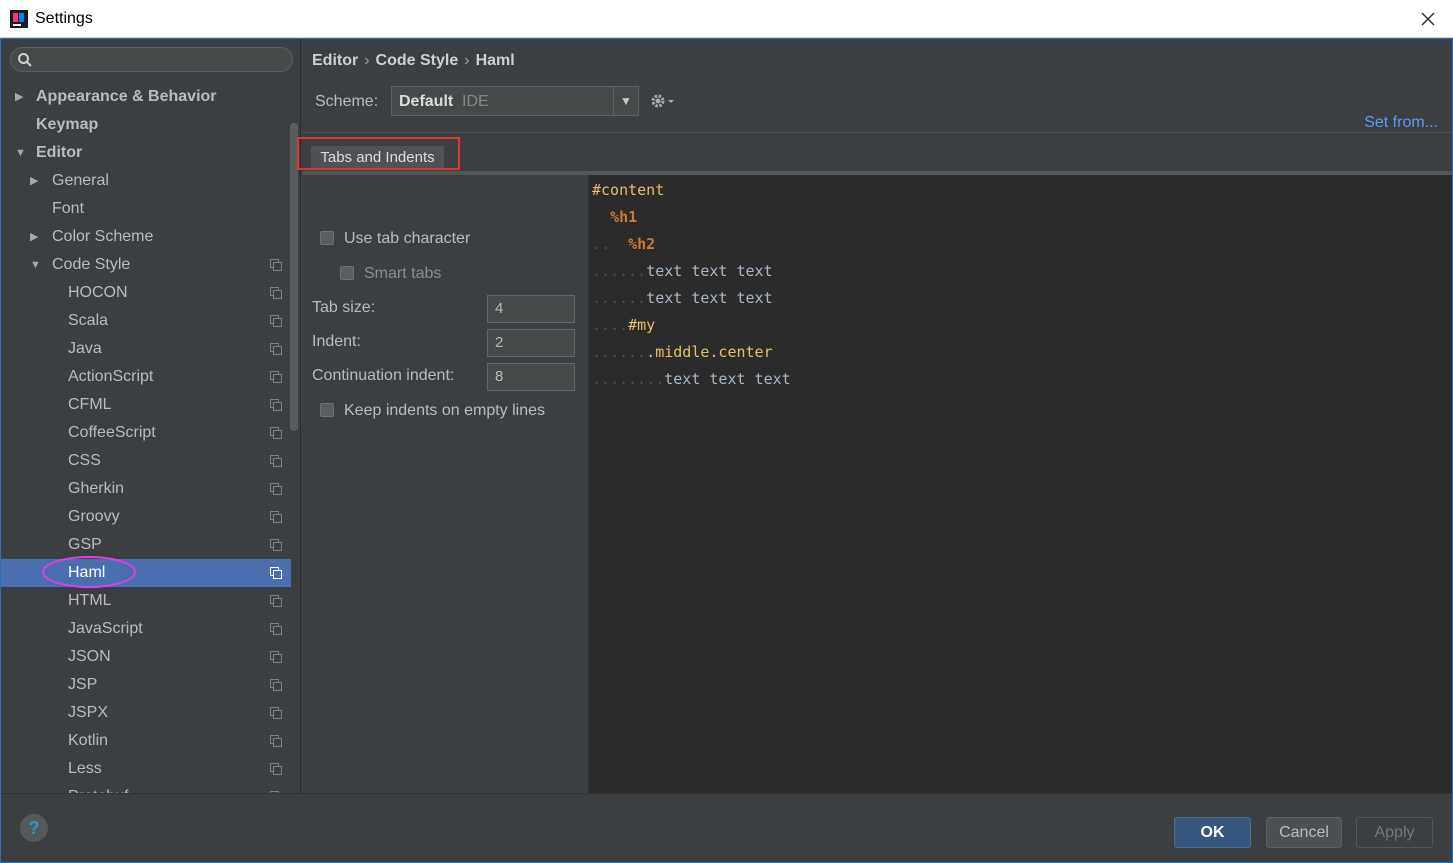  What do you see at coordinates (34, 828) in the screenshot?
I see `help-button: ?` at bounding box center [34, 828].